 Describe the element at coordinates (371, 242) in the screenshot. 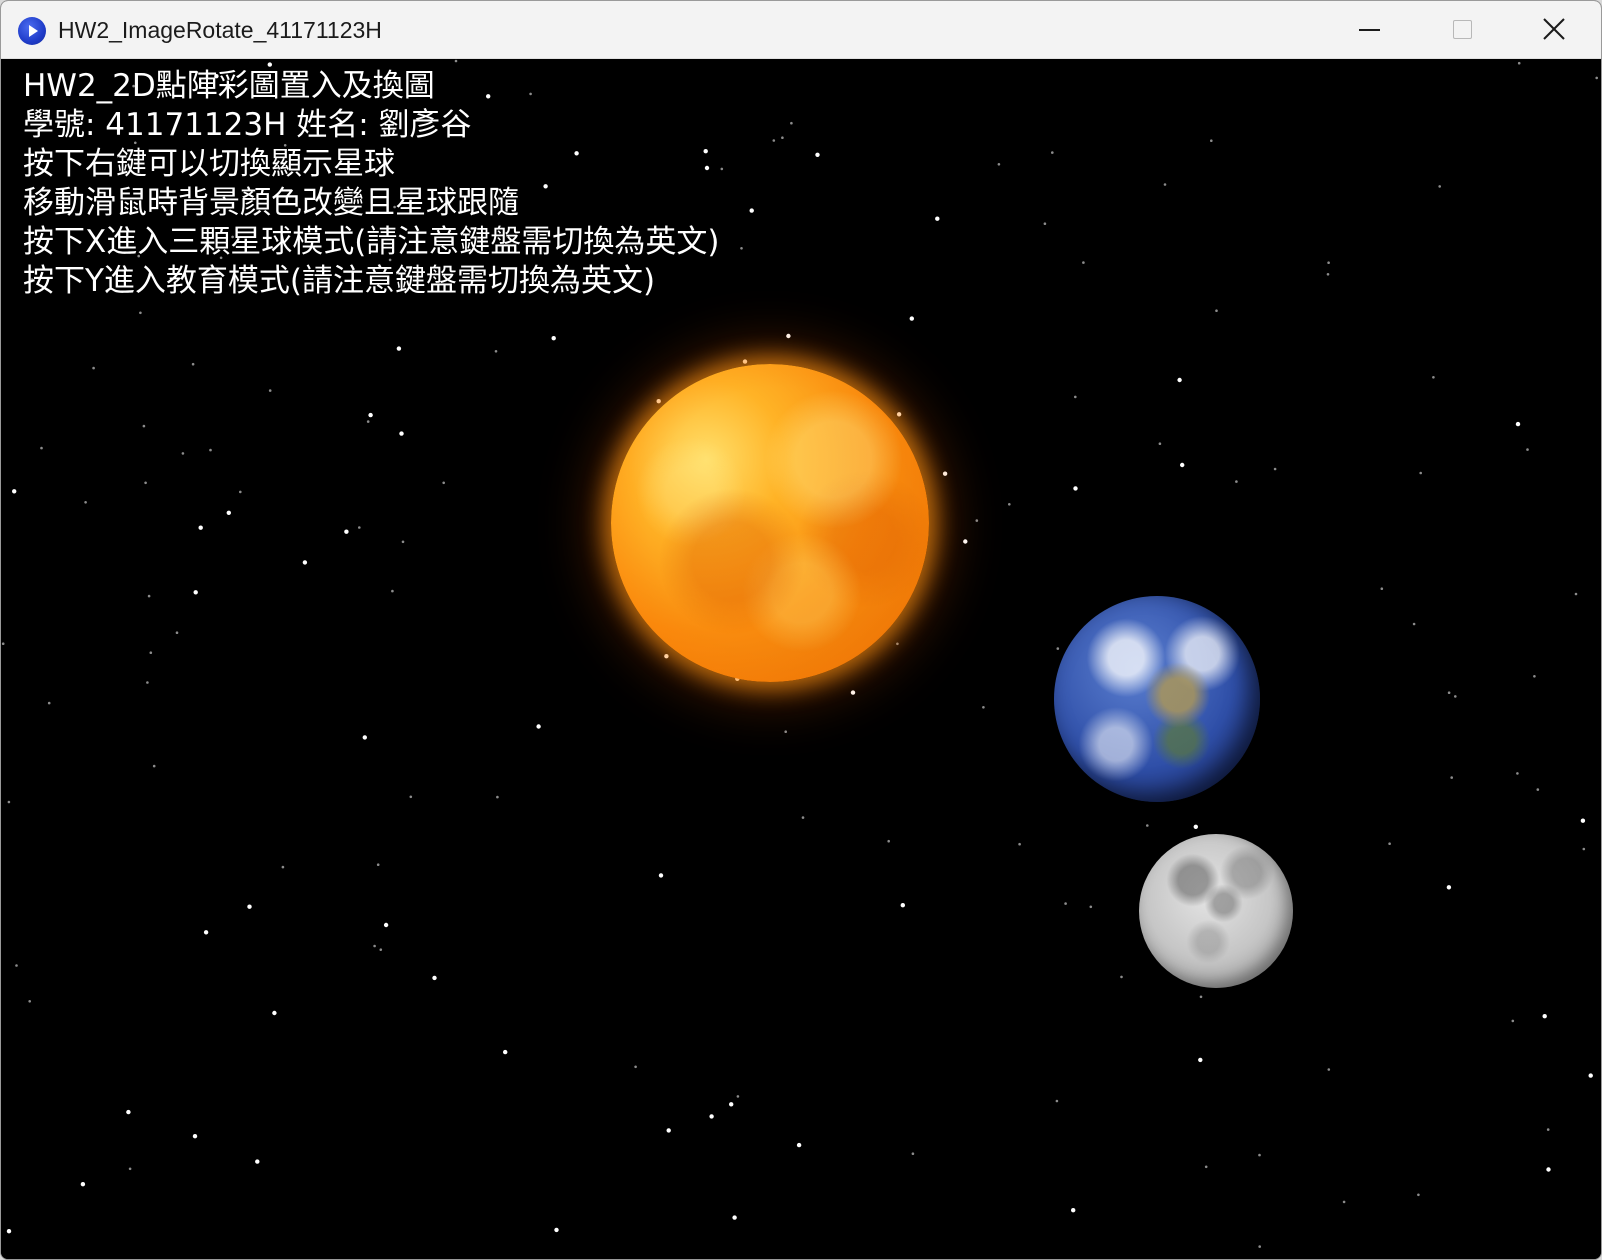

I see `instruction-x-key: 按下X進入三顆星球模式(請注意鍵盤需切換為英文)` at that location.